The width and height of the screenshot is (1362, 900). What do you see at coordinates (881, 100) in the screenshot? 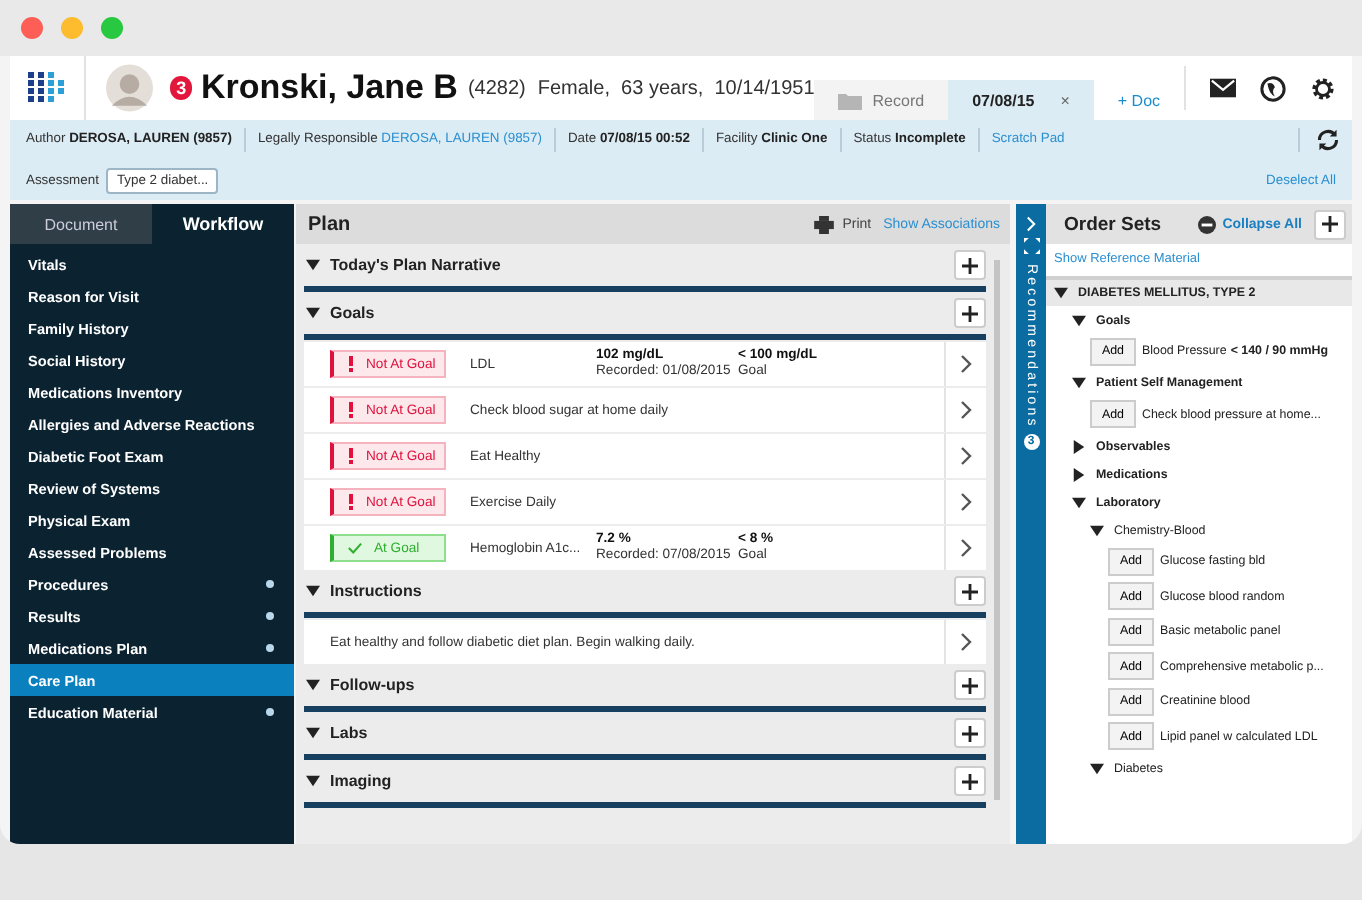
I see `record-tab: Record` at bounding box center [881, 100].